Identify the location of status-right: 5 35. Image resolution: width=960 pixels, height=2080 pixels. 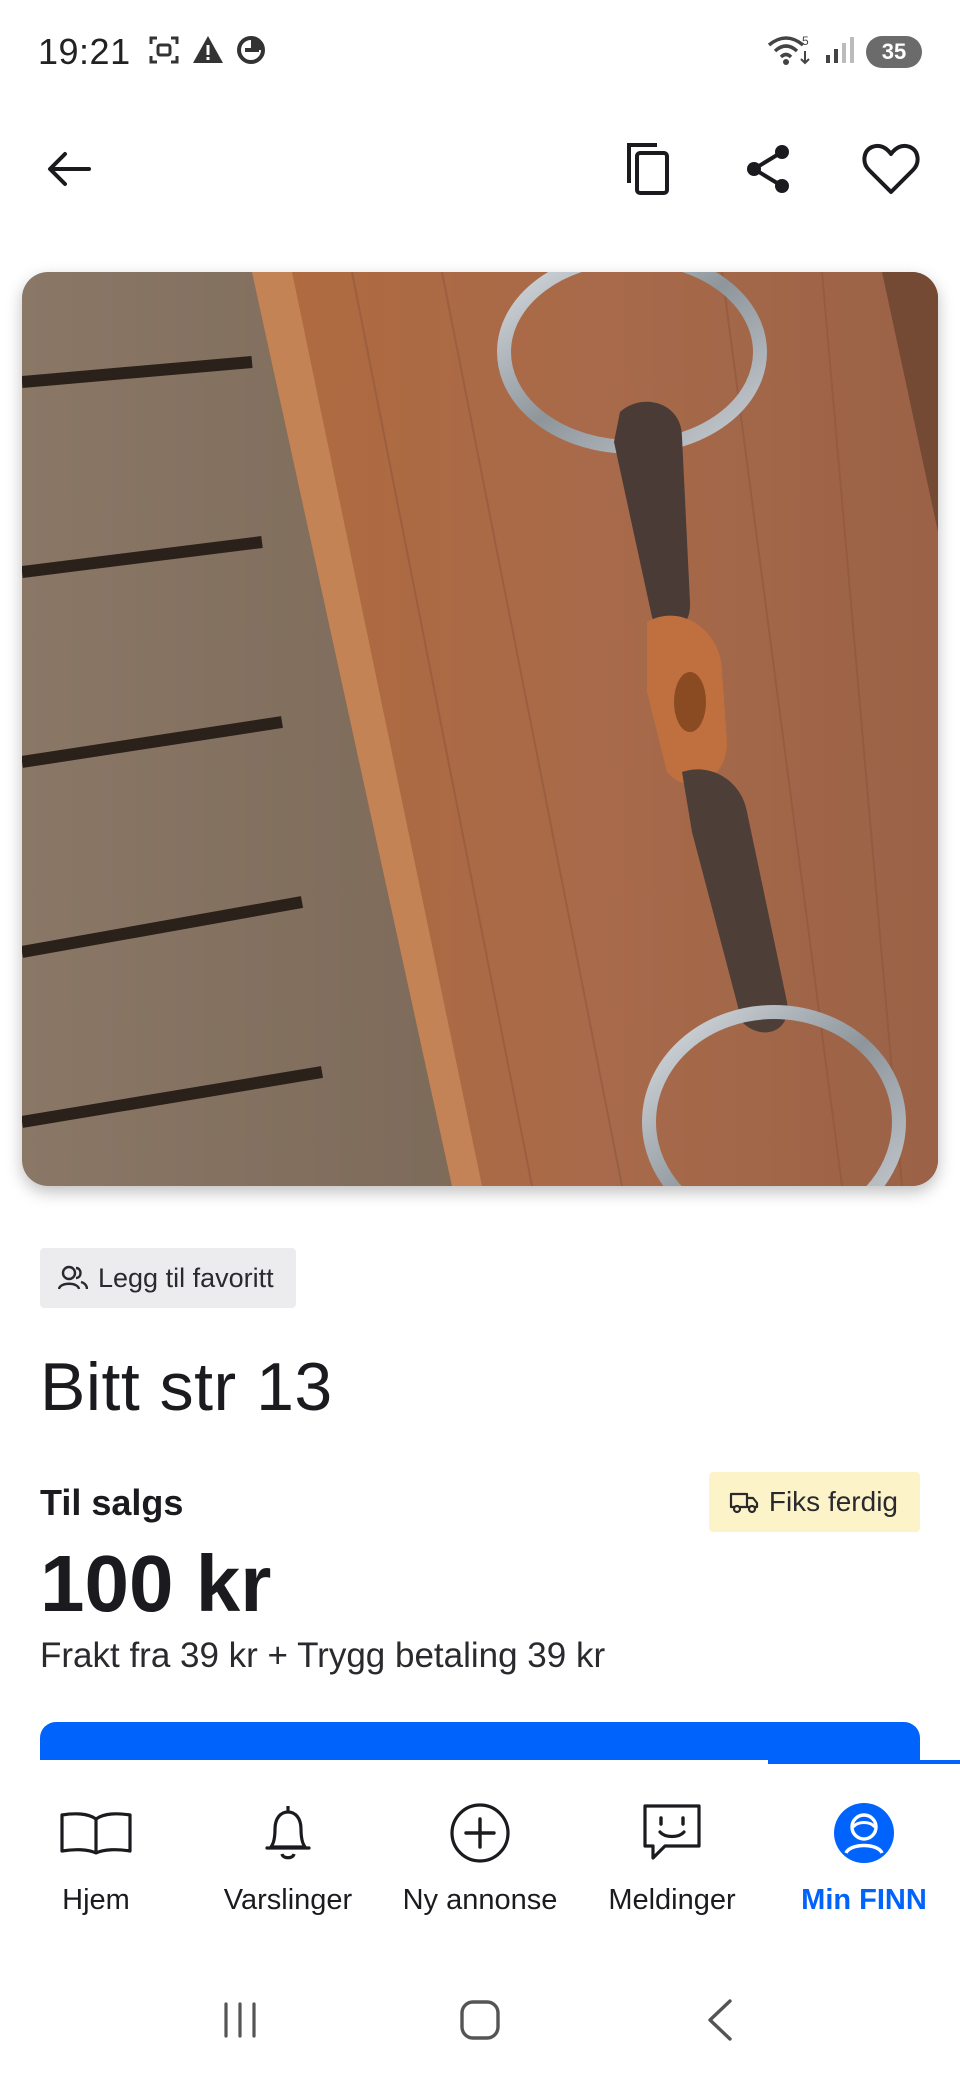
(844, 52).